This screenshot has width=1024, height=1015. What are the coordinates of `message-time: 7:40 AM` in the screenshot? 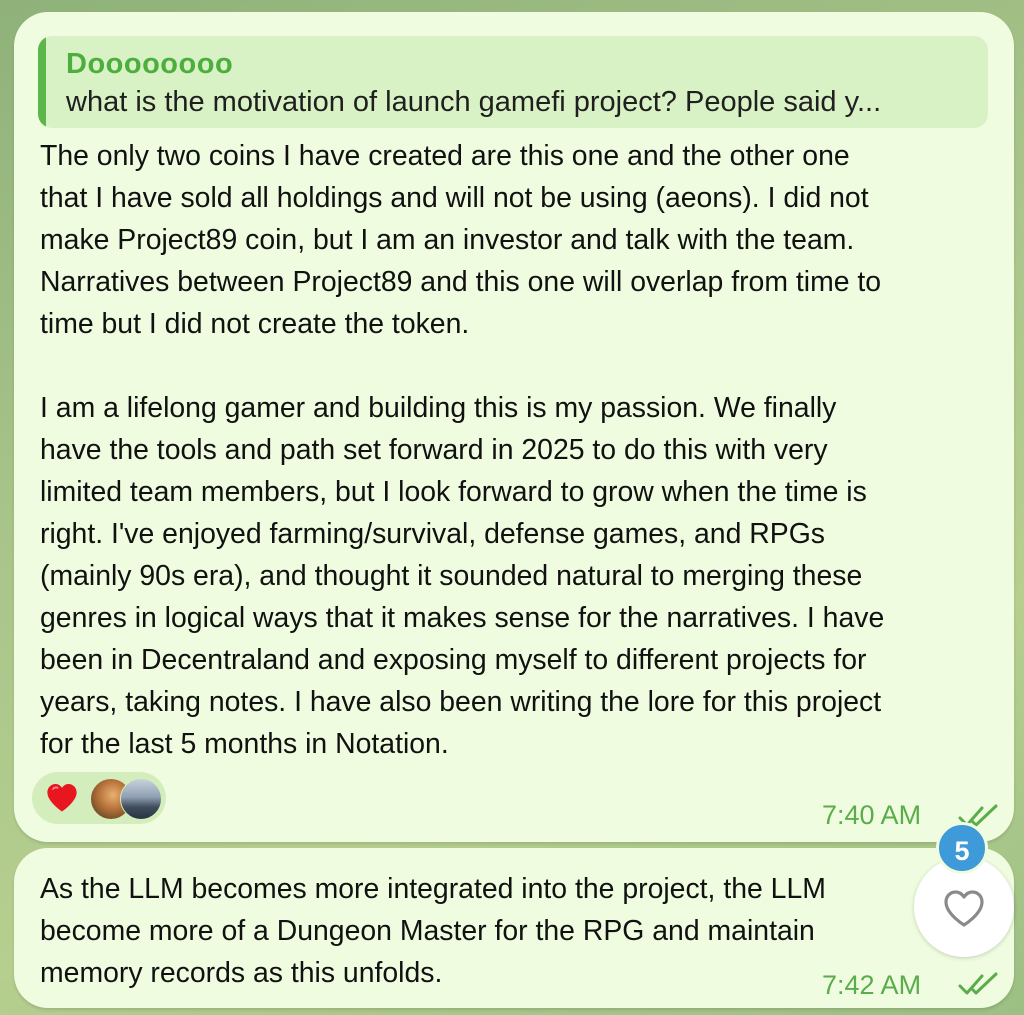 It's located at (872, 815).